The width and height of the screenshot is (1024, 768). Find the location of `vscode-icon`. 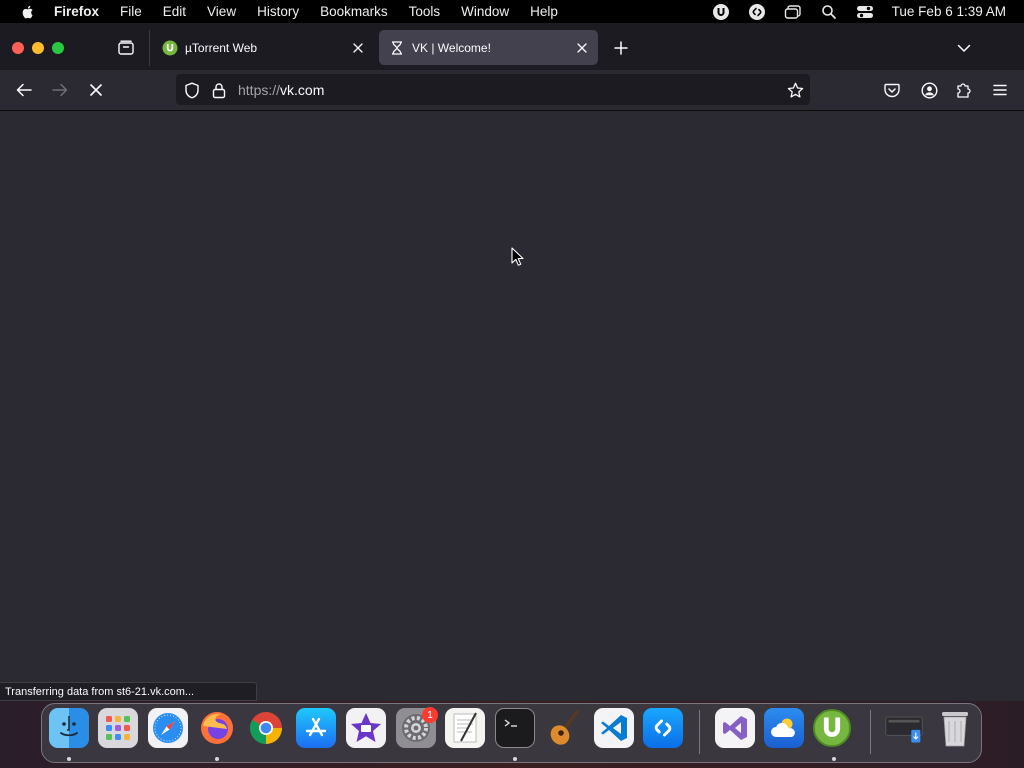

vscode-icon is located at coordinates (614, 728).